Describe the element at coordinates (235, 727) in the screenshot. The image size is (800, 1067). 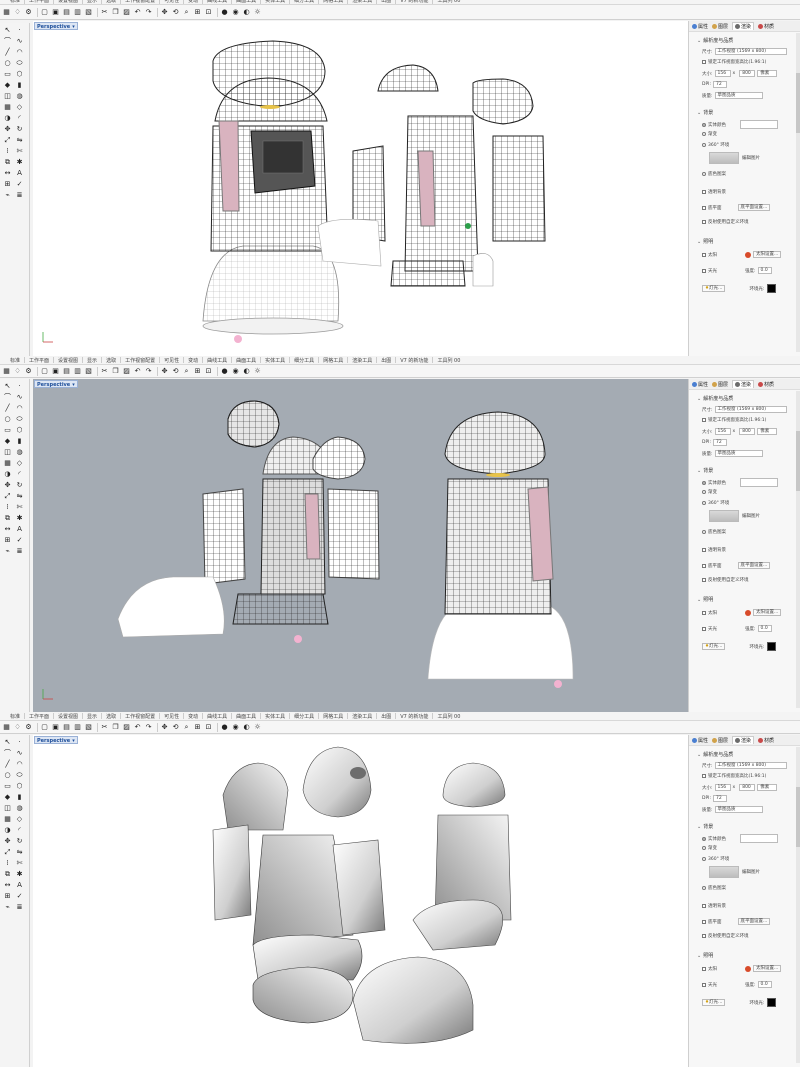
I see `render-icon: ◉` at that location.